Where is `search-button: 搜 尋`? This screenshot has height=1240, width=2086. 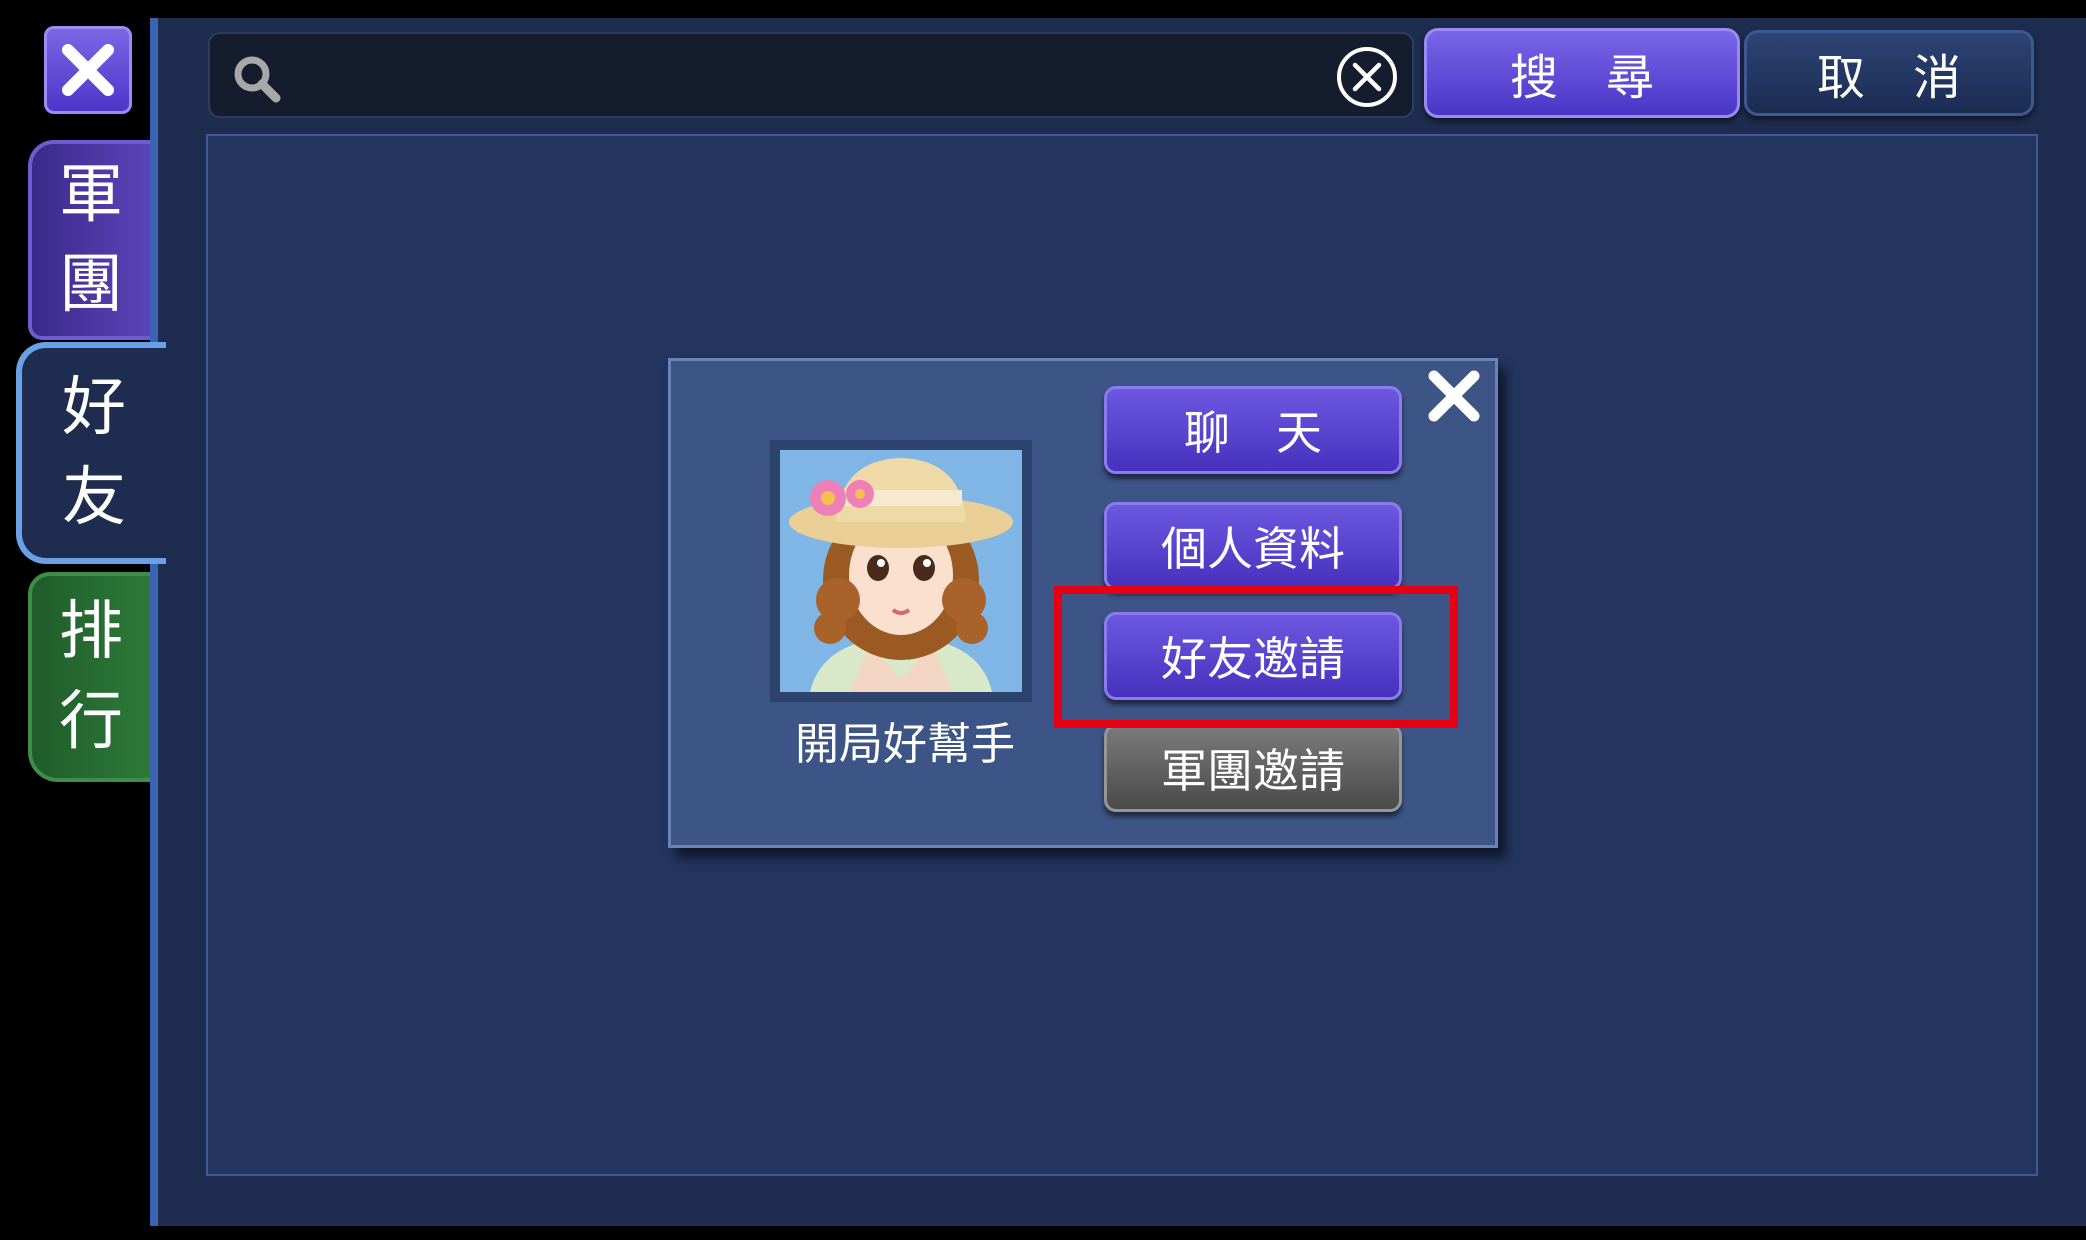 search-button: 搜 尋 is located at coordinates (1582, 73).